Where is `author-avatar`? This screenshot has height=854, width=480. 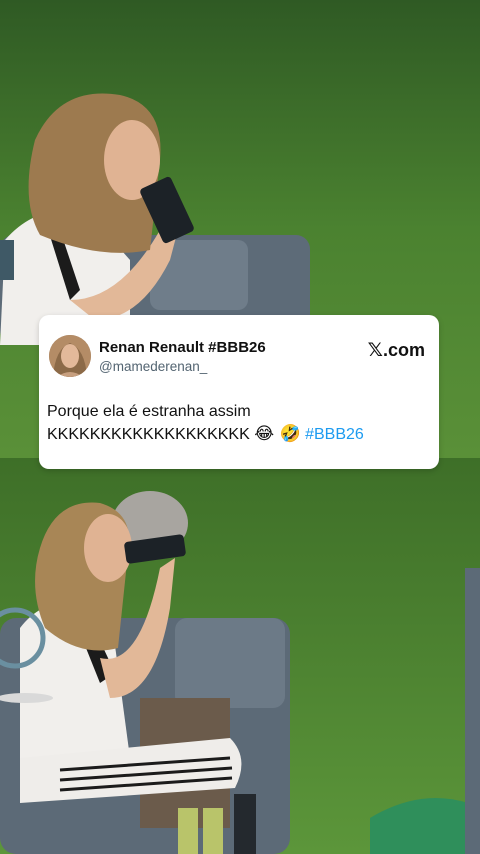 author-avatar is located at coordinates (70, 356).